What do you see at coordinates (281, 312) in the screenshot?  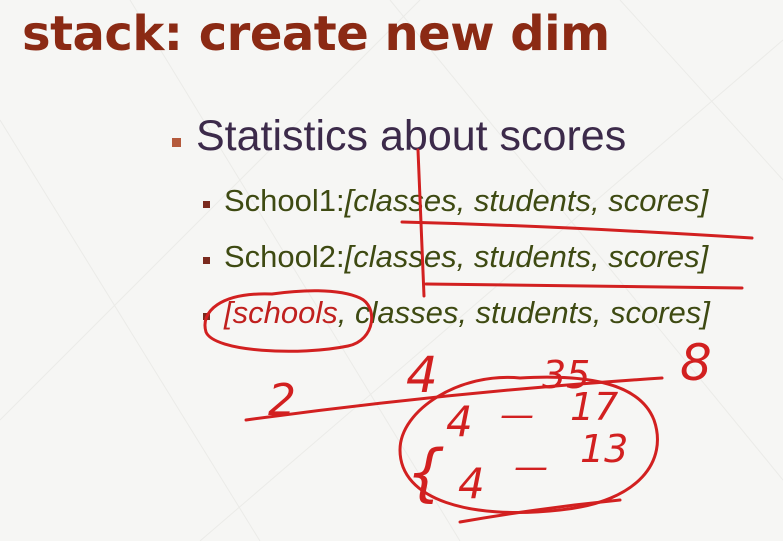 I see `sub-bullet-highlight: [schools` at bounding box center [281, 312].